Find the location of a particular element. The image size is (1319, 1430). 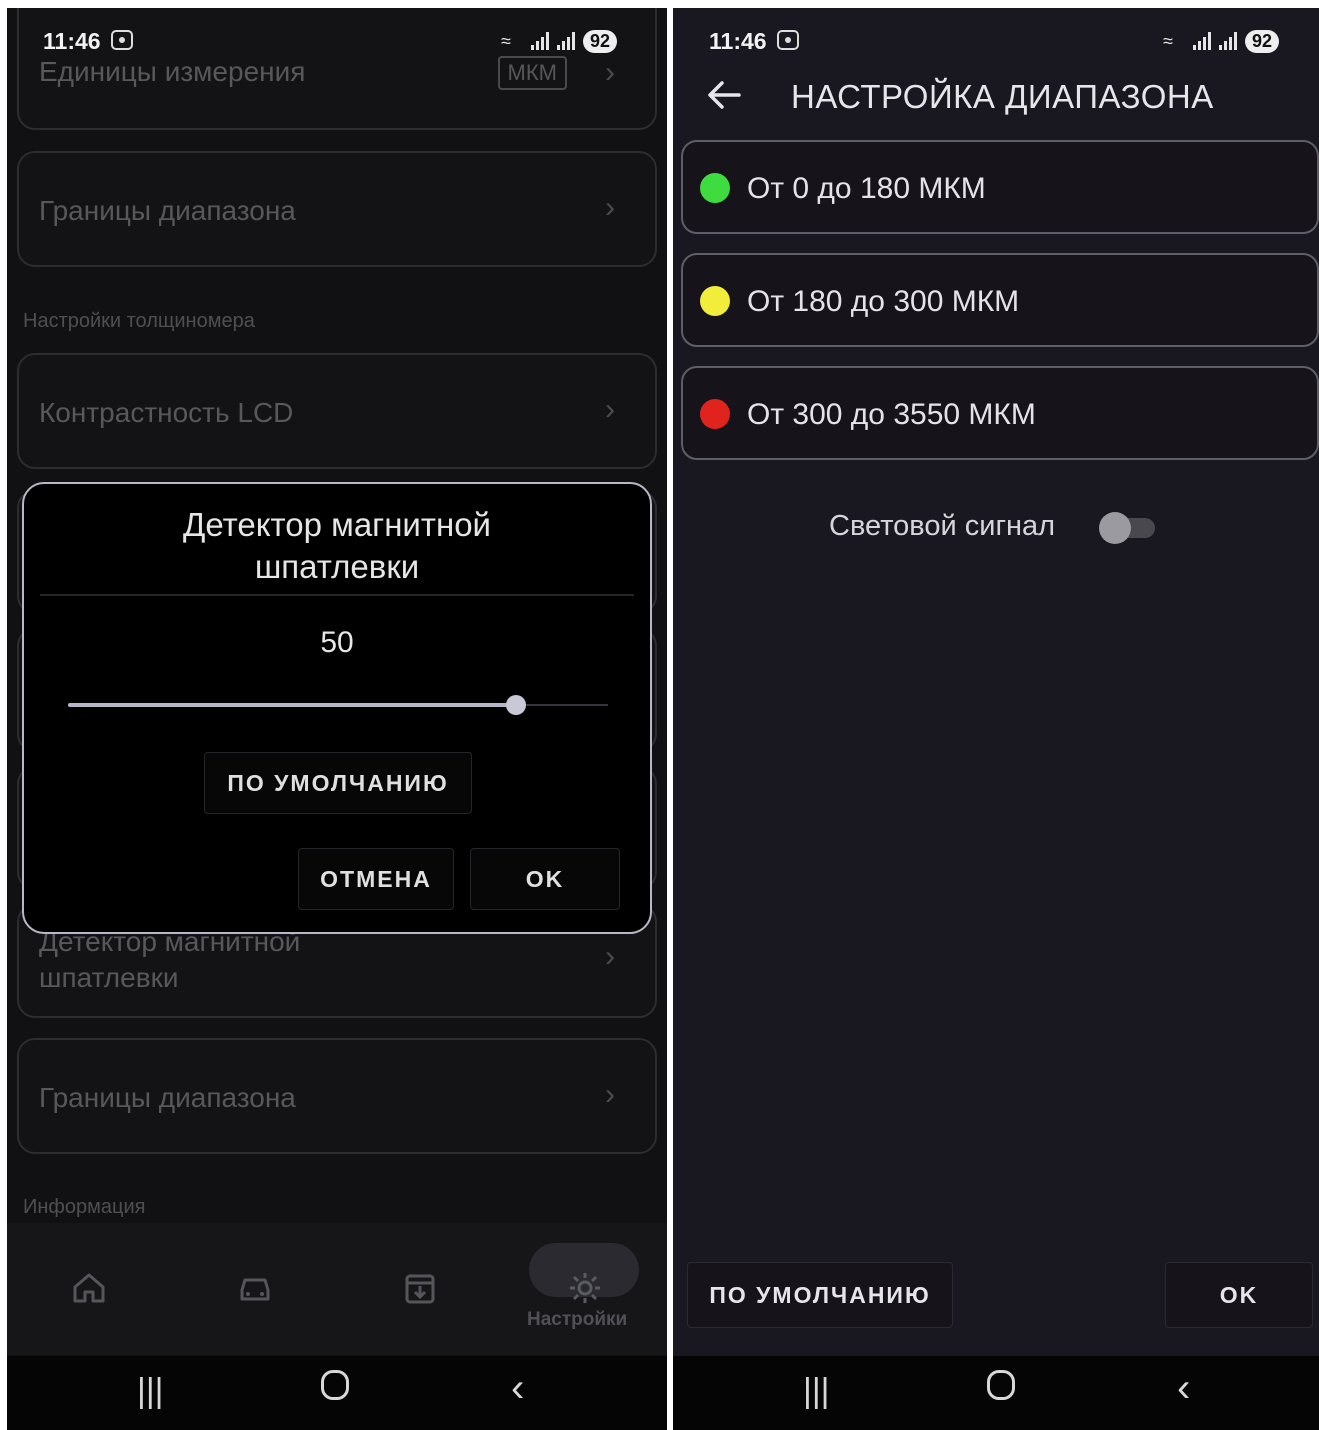

bottom-navigation: Настройки is located at coordinates (337, 1289).